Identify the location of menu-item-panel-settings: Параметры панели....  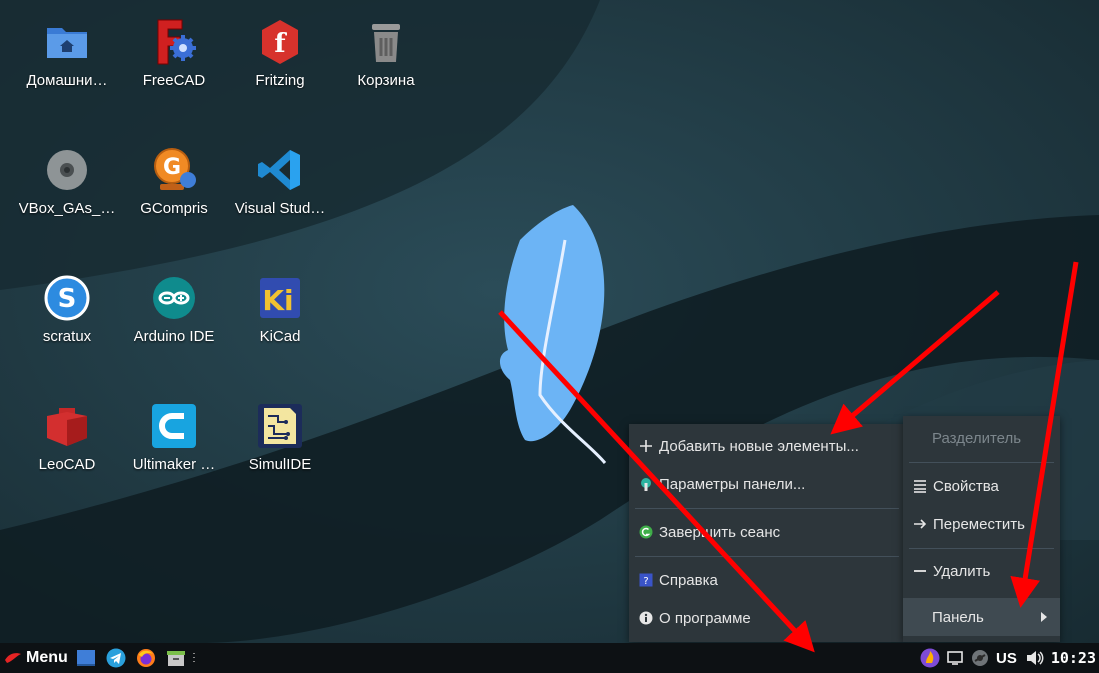
(767, 484).